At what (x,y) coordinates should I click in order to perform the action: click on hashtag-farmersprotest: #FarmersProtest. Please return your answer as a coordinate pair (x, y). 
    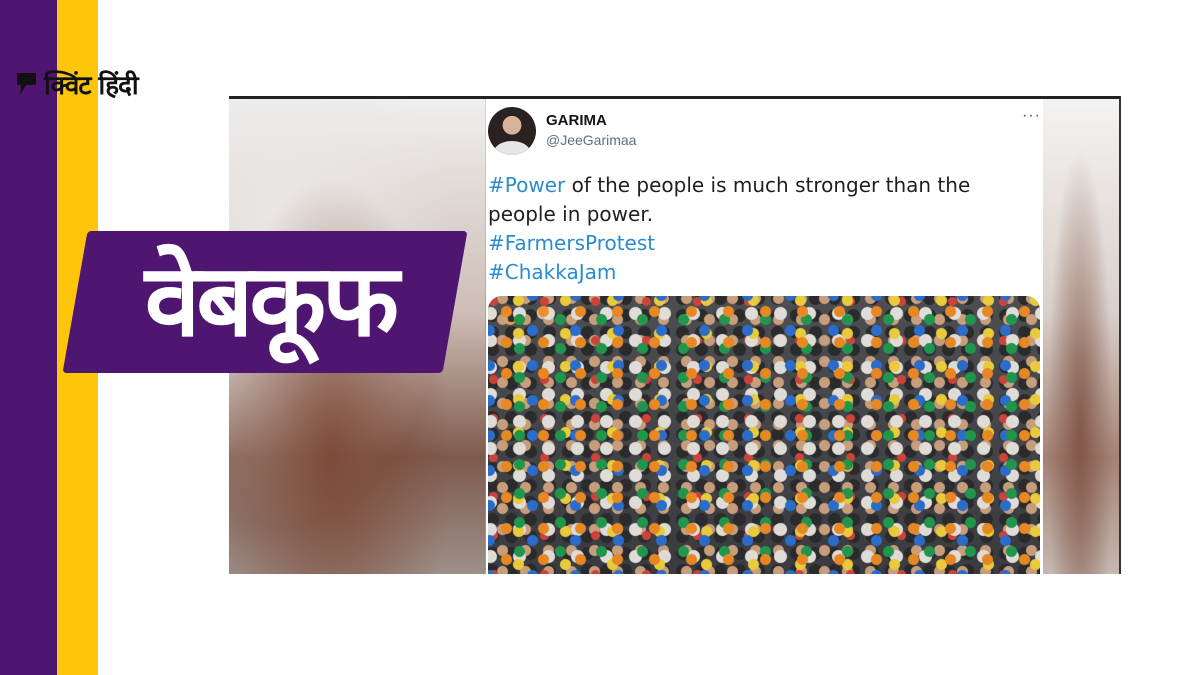
    Looking at the image, I should click on (571, 243).